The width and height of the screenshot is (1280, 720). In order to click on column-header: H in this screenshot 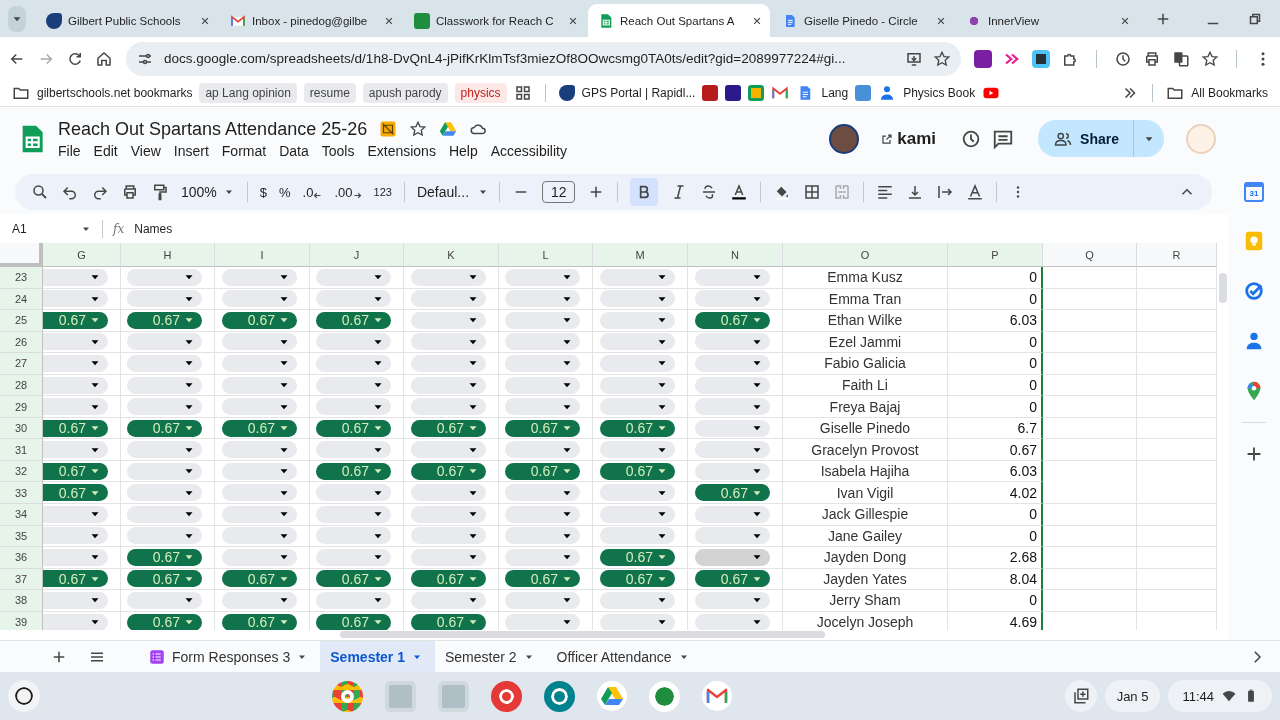, I will do `click(168, 255)`.